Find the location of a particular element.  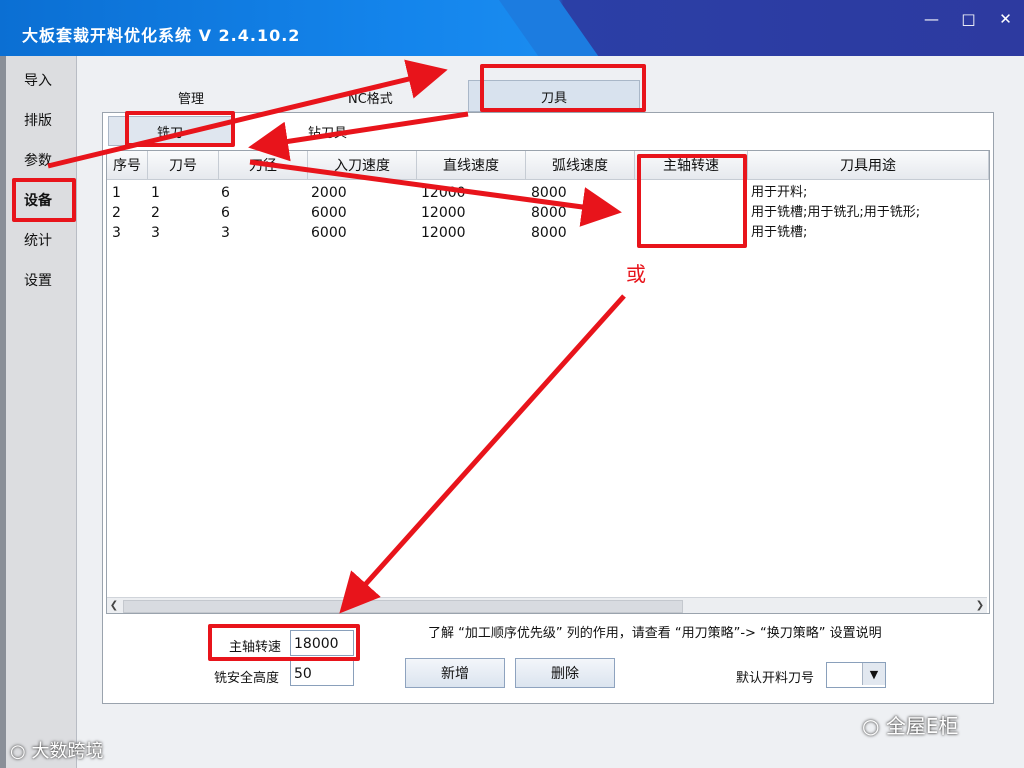

watermark-left-text: 大数跨境 is located at coordinates (67, 751).